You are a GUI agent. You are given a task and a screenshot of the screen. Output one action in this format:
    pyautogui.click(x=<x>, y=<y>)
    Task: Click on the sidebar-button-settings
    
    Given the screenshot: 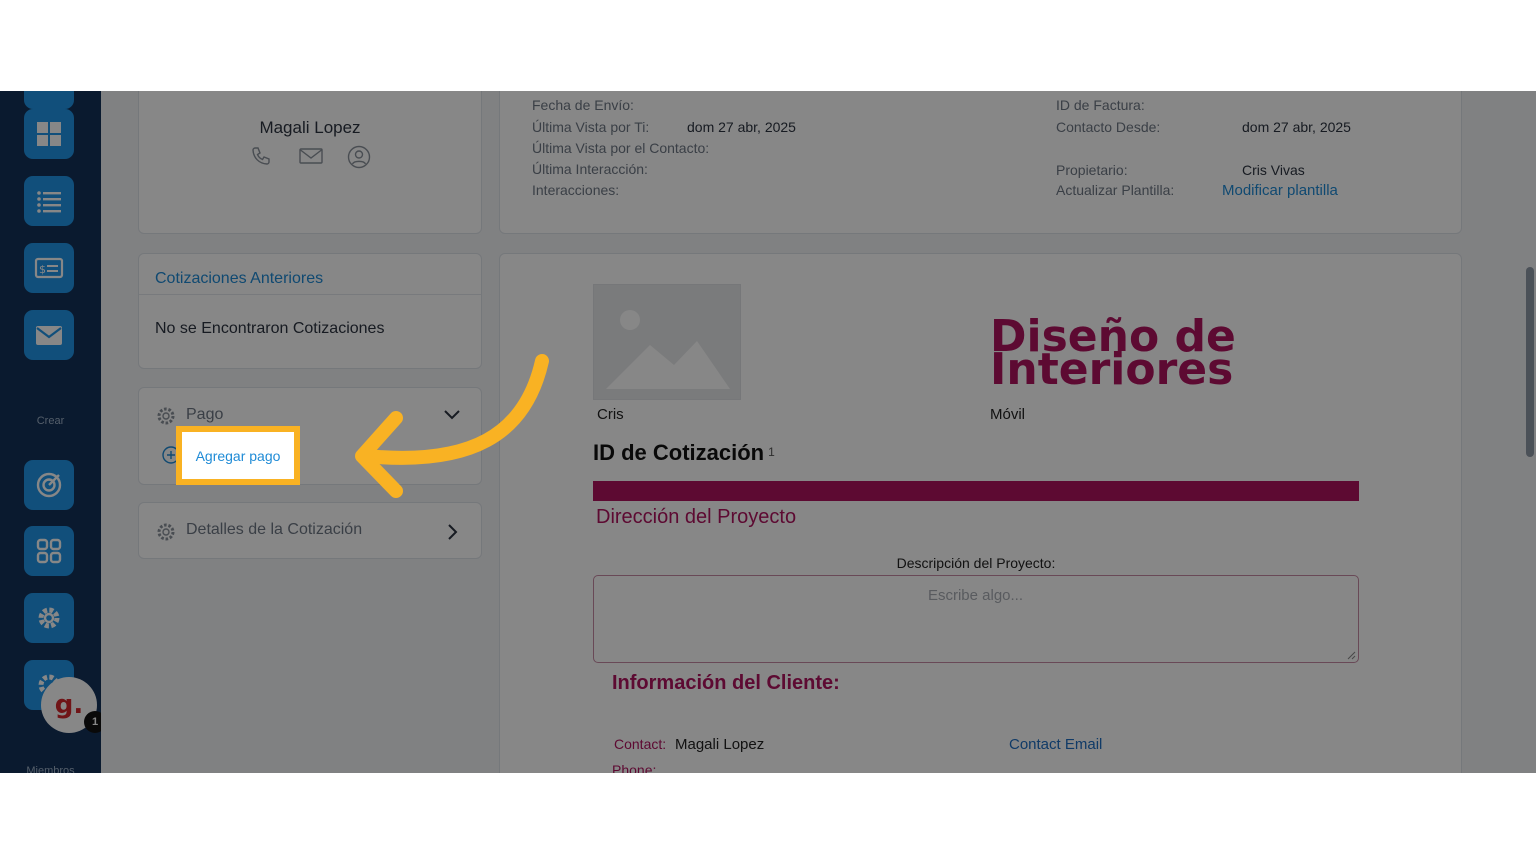 What is the action you would take?
    pyautogui.click(x=49, y=618)
    